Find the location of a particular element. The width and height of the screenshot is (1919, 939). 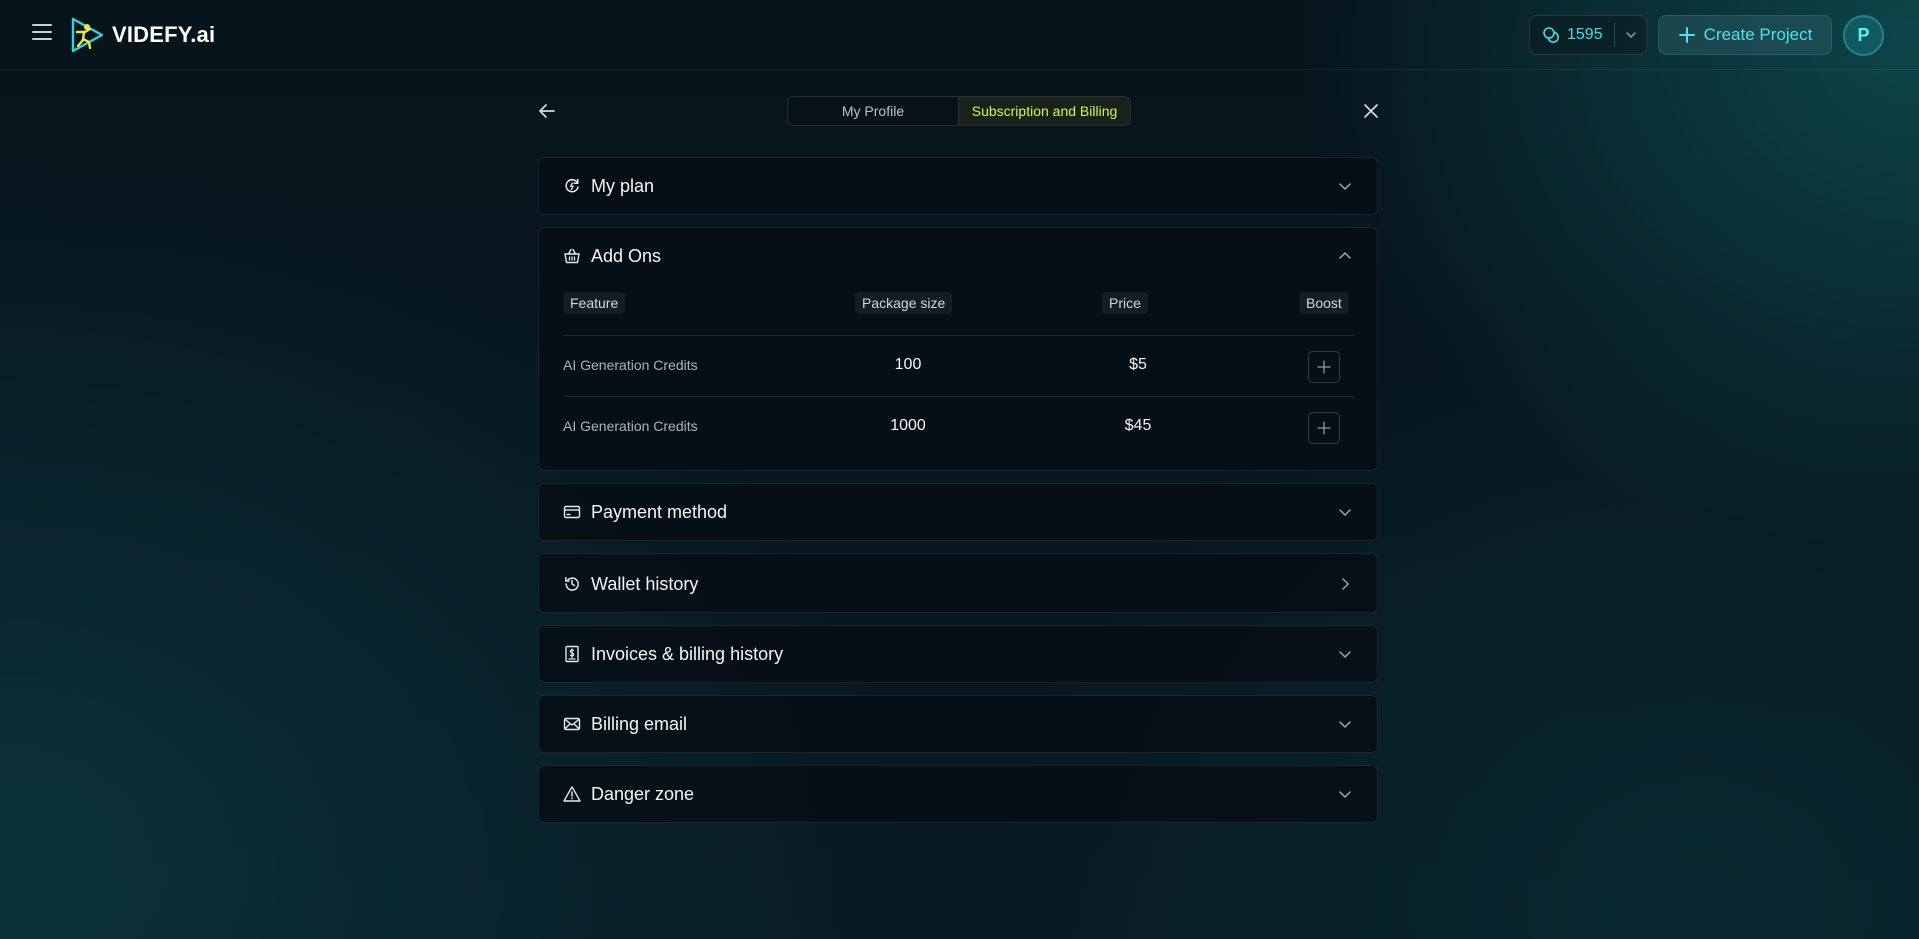

my-plan-header: My plan is located at coordinates (958, 186).